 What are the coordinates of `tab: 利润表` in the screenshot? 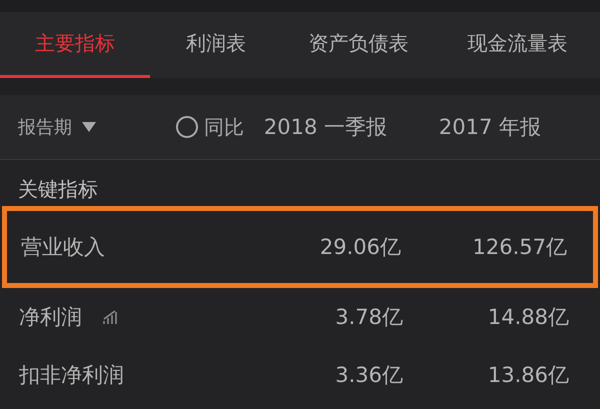 It's located at (216, 45).